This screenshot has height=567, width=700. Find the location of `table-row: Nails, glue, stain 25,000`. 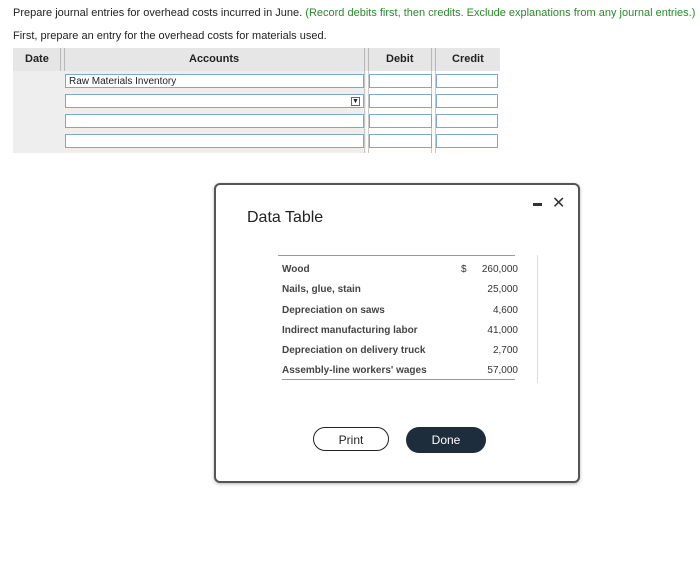

table-row: Nails, glue, stain 25,000 is located at coordinates (402, 291).